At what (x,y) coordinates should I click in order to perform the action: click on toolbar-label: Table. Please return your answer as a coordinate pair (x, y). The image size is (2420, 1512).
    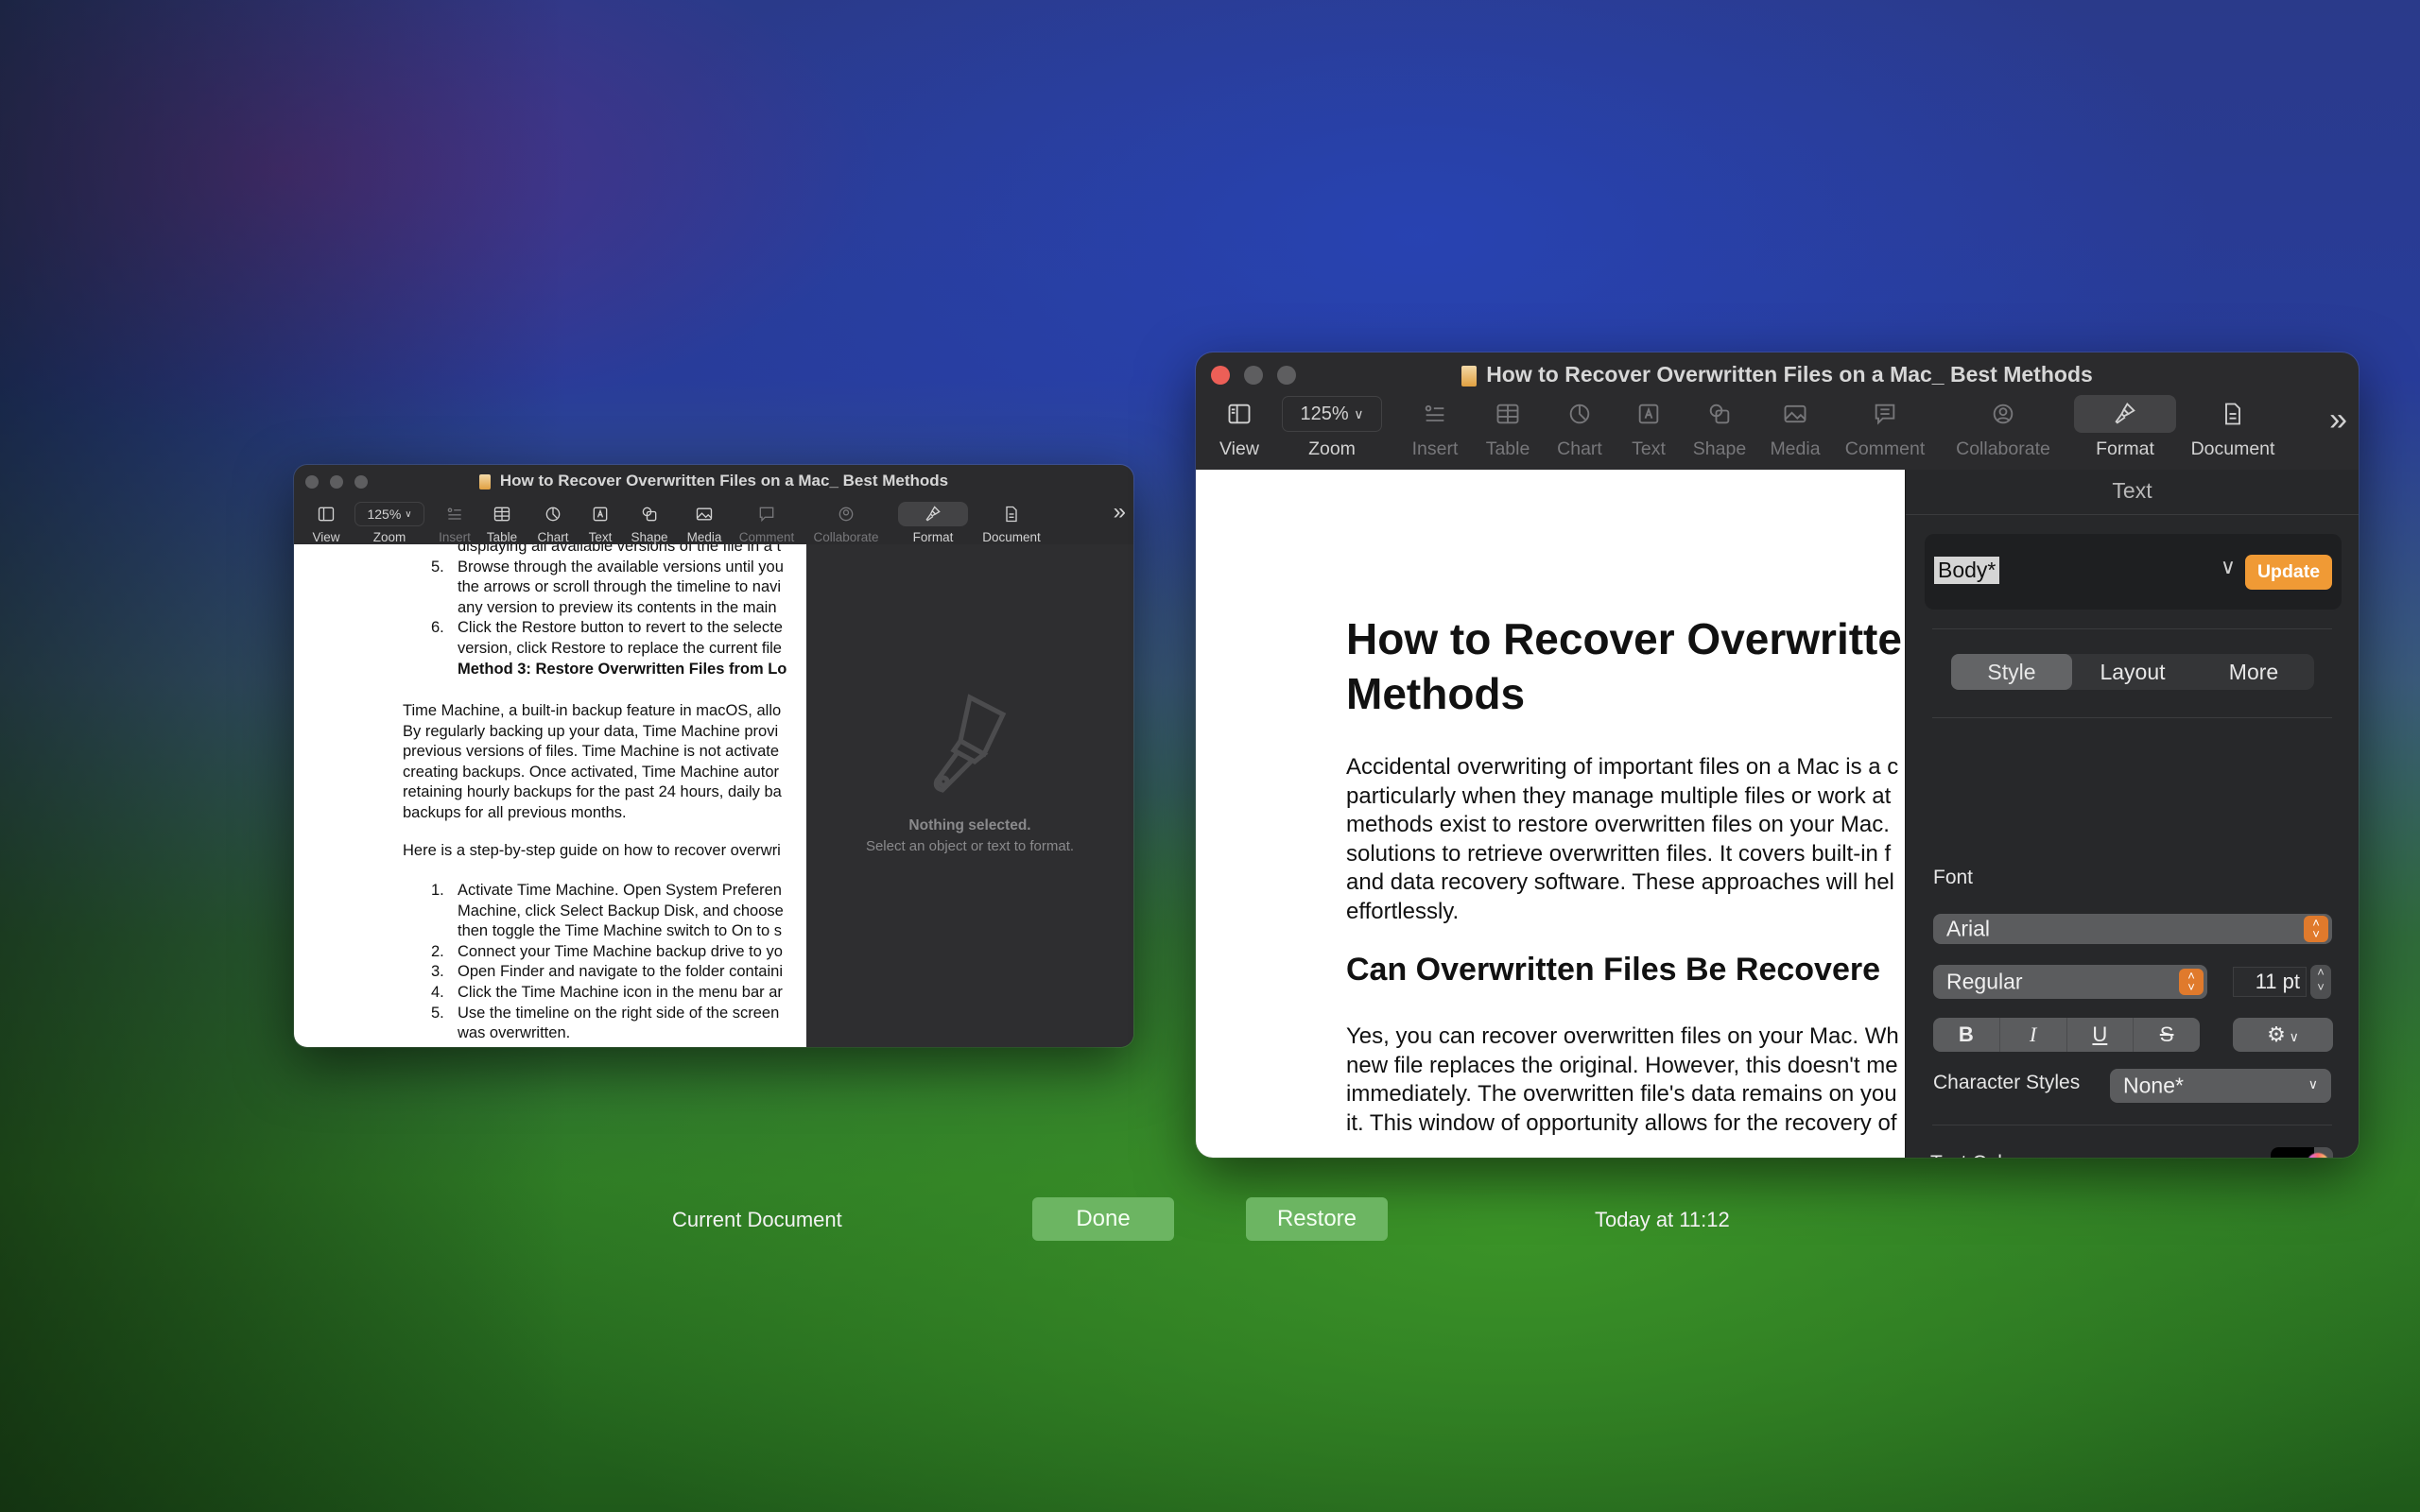
    Looking at the image, I should click on (502, 537).